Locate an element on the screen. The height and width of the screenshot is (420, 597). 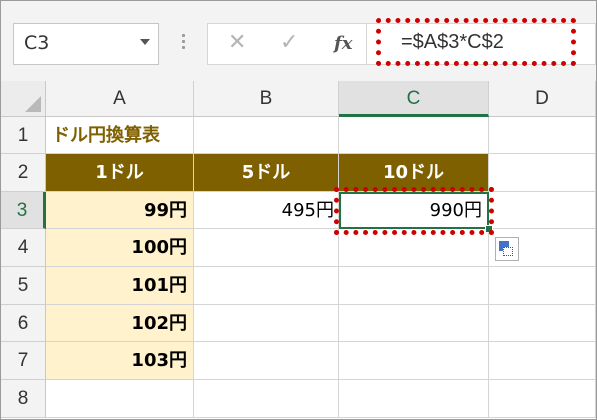
cell-a8 is located at coordinates (120, 399).